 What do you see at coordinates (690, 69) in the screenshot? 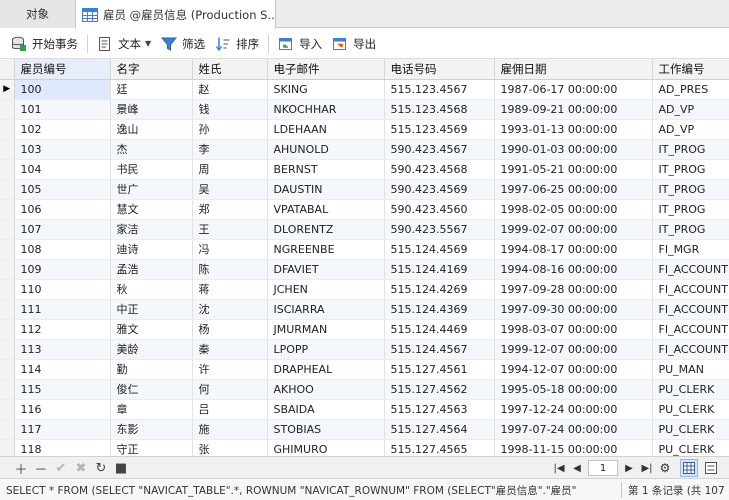
I see `column-header: 工作编号` at bounding box center [690, 69].